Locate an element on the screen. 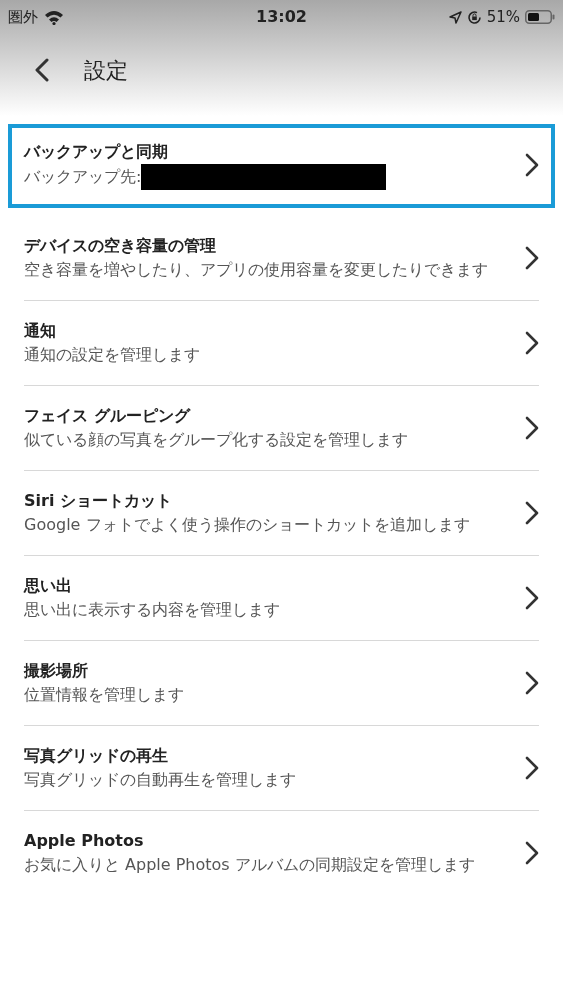 The image size is (563, 1003). rotation-lock-icon is located at coordinates (474, 17).